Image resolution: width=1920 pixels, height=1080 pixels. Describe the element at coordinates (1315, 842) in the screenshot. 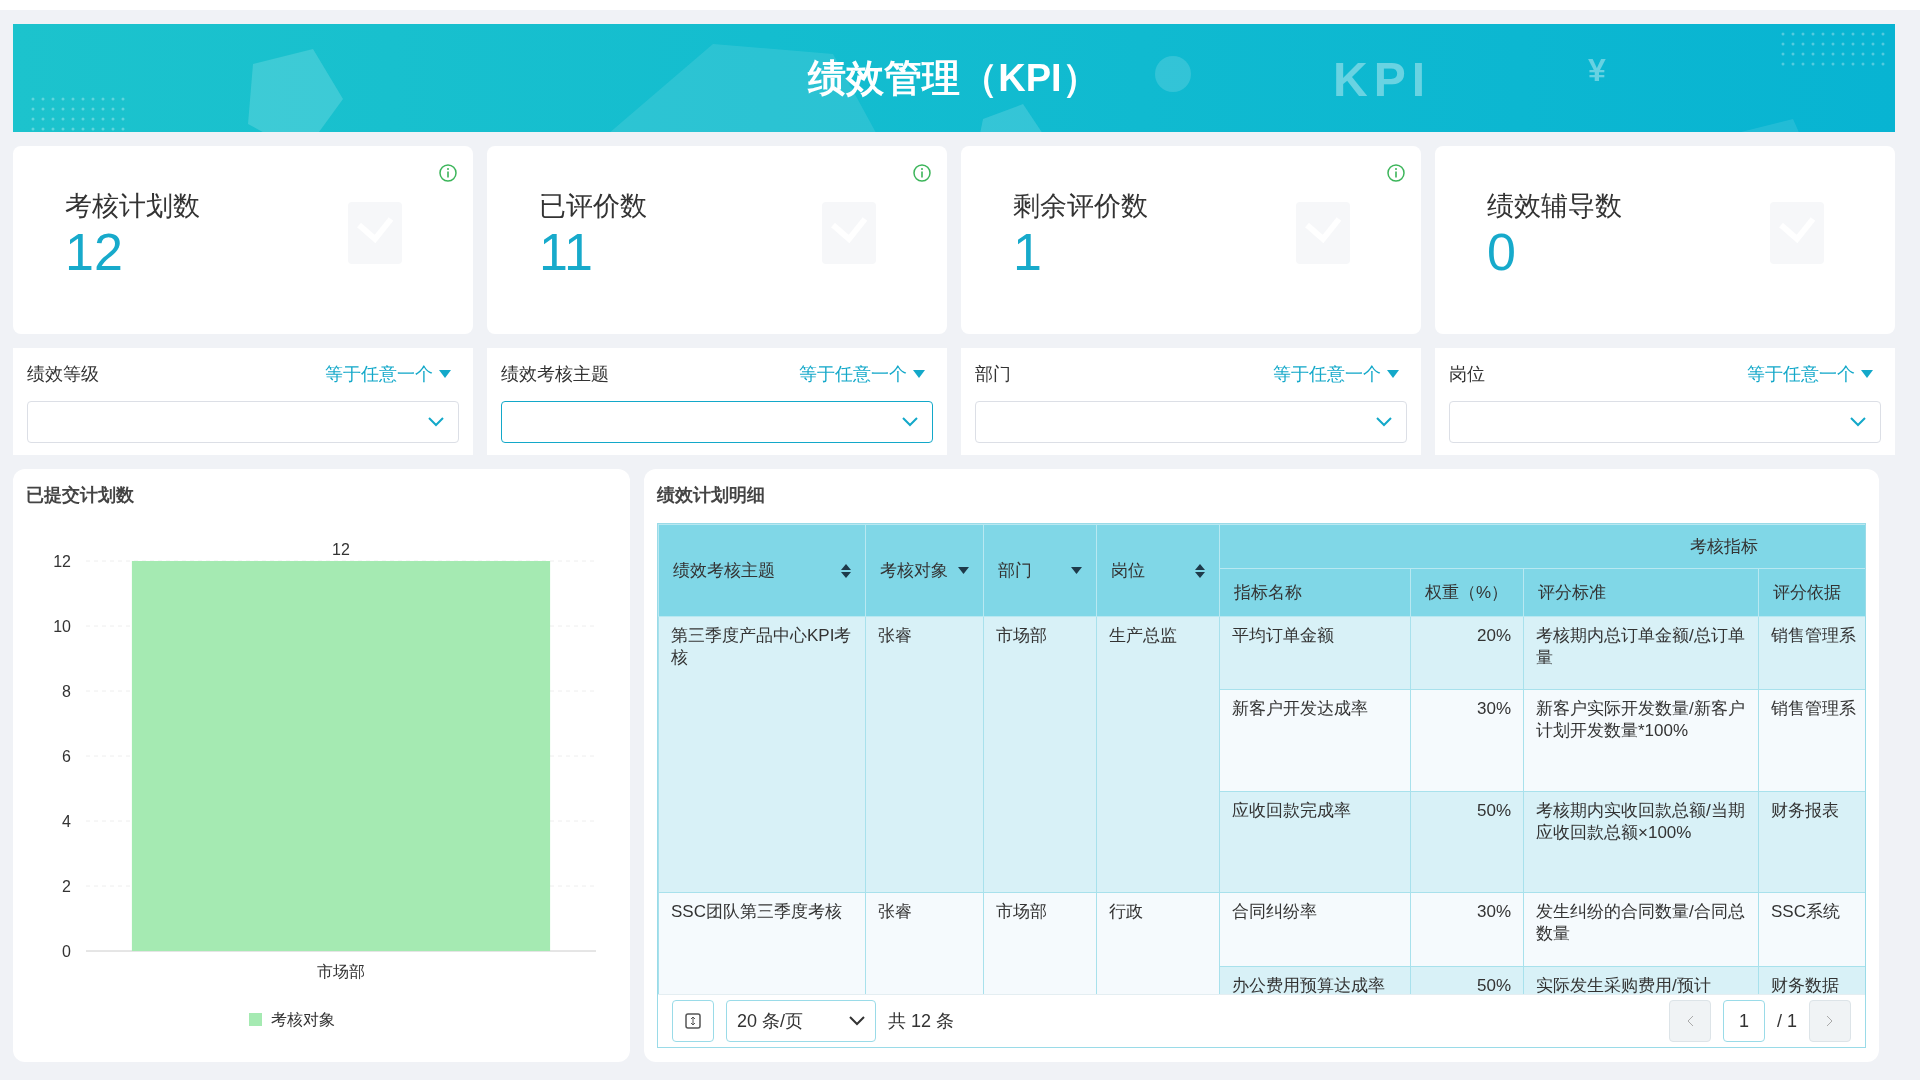

I see `table-cell: 应收回款完成率` at that location.